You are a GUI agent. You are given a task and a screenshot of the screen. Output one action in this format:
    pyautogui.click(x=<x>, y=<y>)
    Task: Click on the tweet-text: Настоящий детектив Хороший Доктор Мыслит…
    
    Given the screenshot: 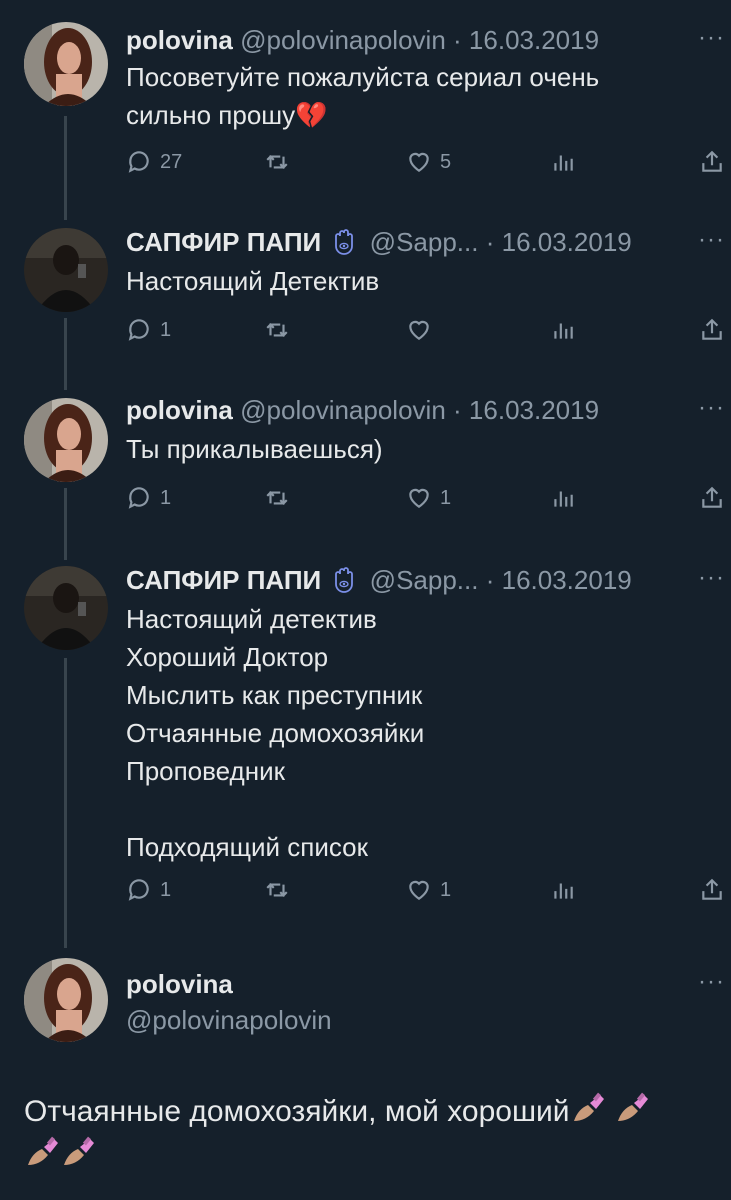 What is the action you would take?
    pyautogui.click(x=275, y=733)
    